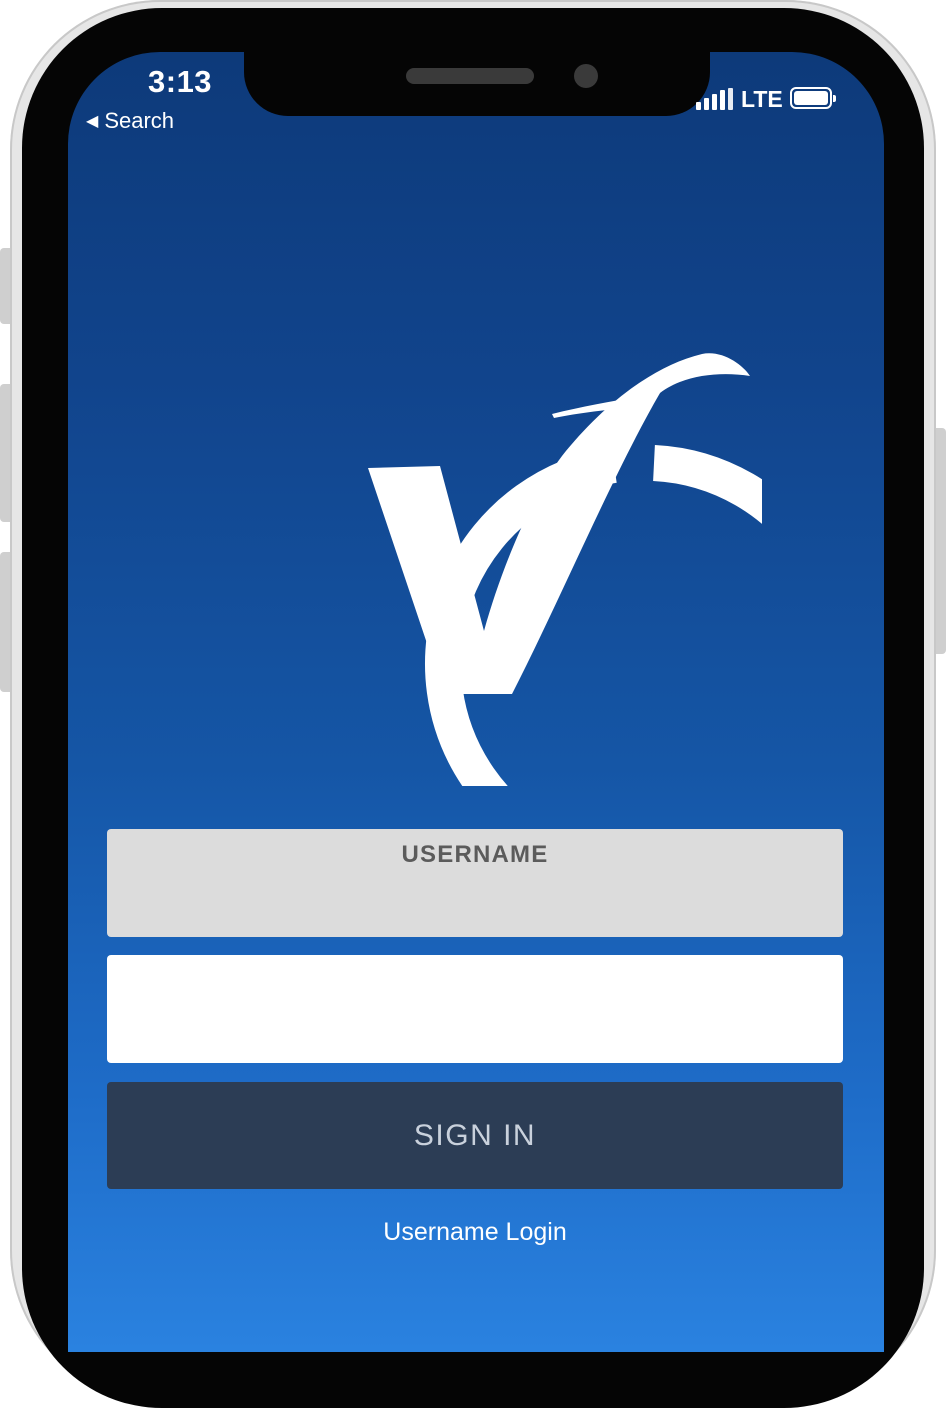 Image resolution: width=946 pixels, height=1408 pixels. I want to click on username-label: USERNAME, so click(475, 854).